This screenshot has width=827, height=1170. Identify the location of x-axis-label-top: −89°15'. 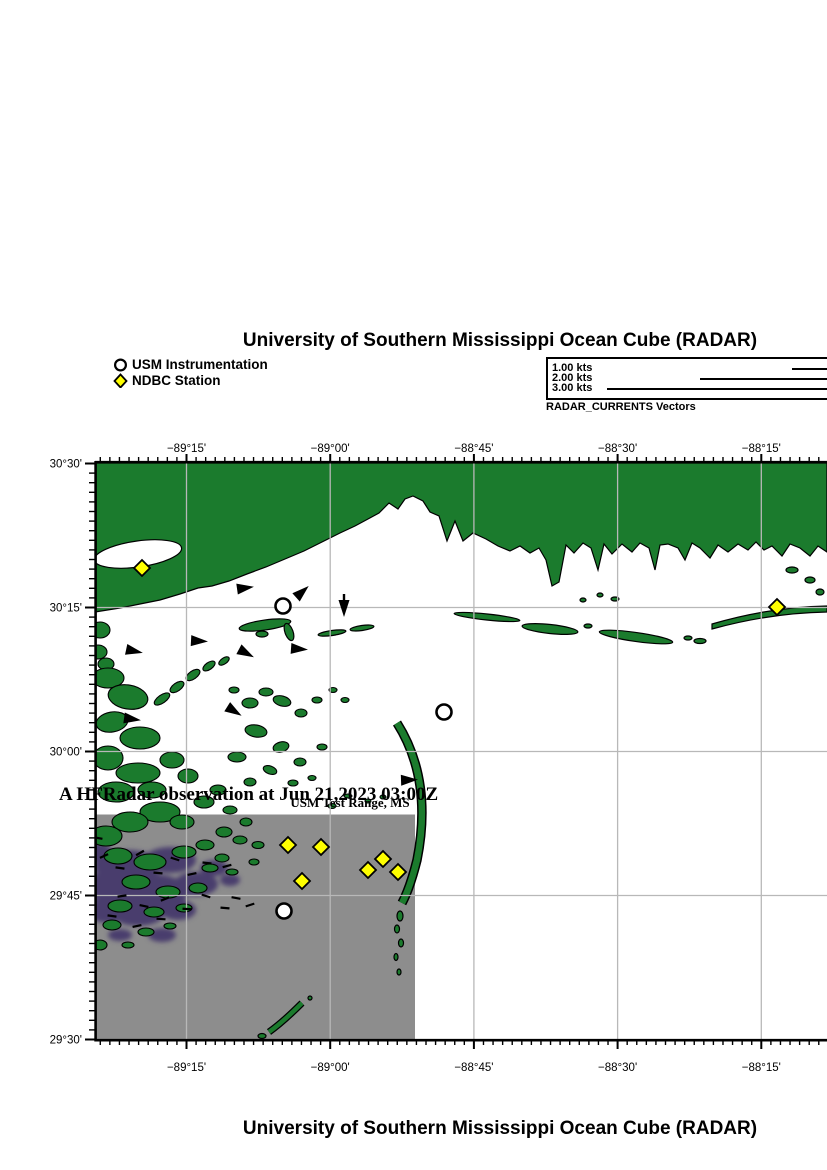
(186, 449).